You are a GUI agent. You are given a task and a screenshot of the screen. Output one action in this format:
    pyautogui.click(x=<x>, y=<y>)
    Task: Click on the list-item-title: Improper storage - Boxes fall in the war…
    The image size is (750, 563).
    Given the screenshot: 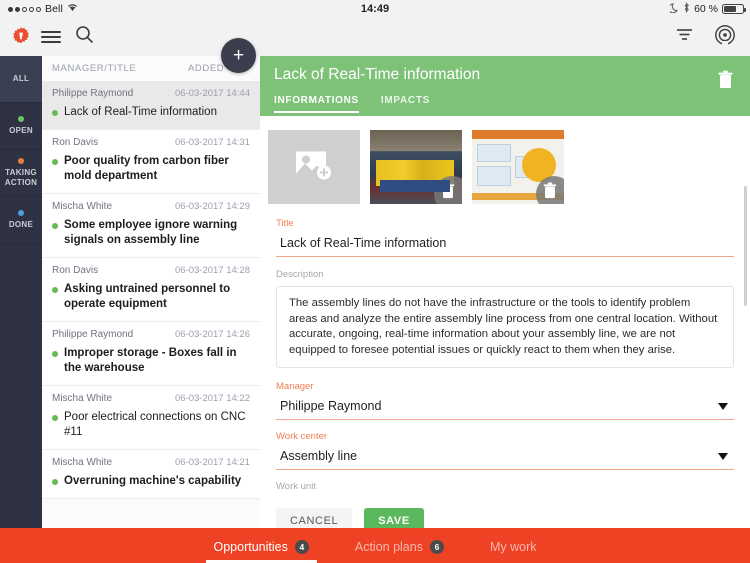 What is the action you would take?
    pyautogui.click(x=150, y=360)
    